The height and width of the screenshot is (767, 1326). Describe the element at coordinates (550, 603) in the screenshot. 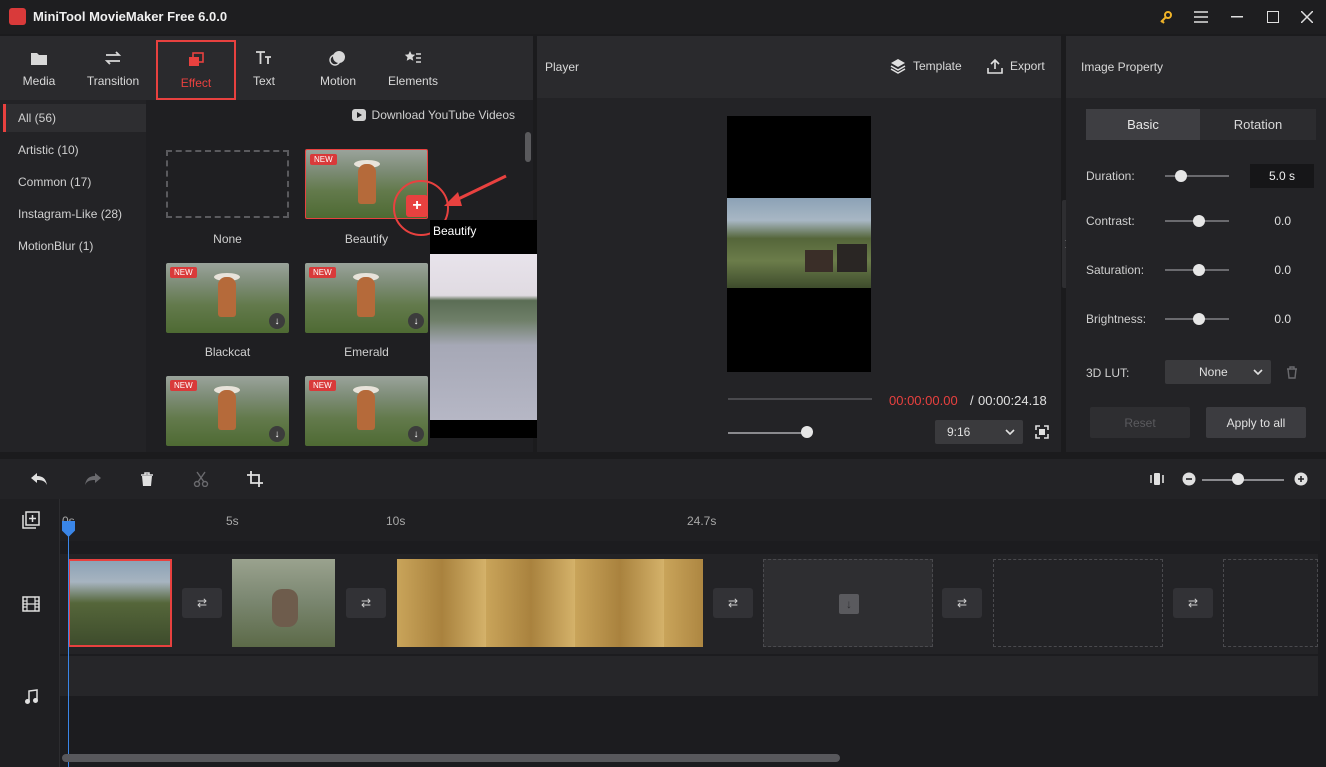

I see `timeline-clip-lions` at that location.